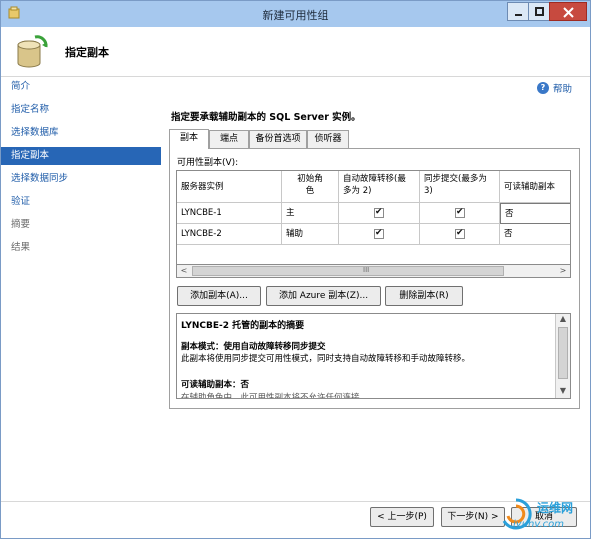 The image size is (591, 539). Describe the element at coordinates (243, 326) in the screenshot. I see `summary-title: LYNCBE-2 托管的副本的摘要` at that location.